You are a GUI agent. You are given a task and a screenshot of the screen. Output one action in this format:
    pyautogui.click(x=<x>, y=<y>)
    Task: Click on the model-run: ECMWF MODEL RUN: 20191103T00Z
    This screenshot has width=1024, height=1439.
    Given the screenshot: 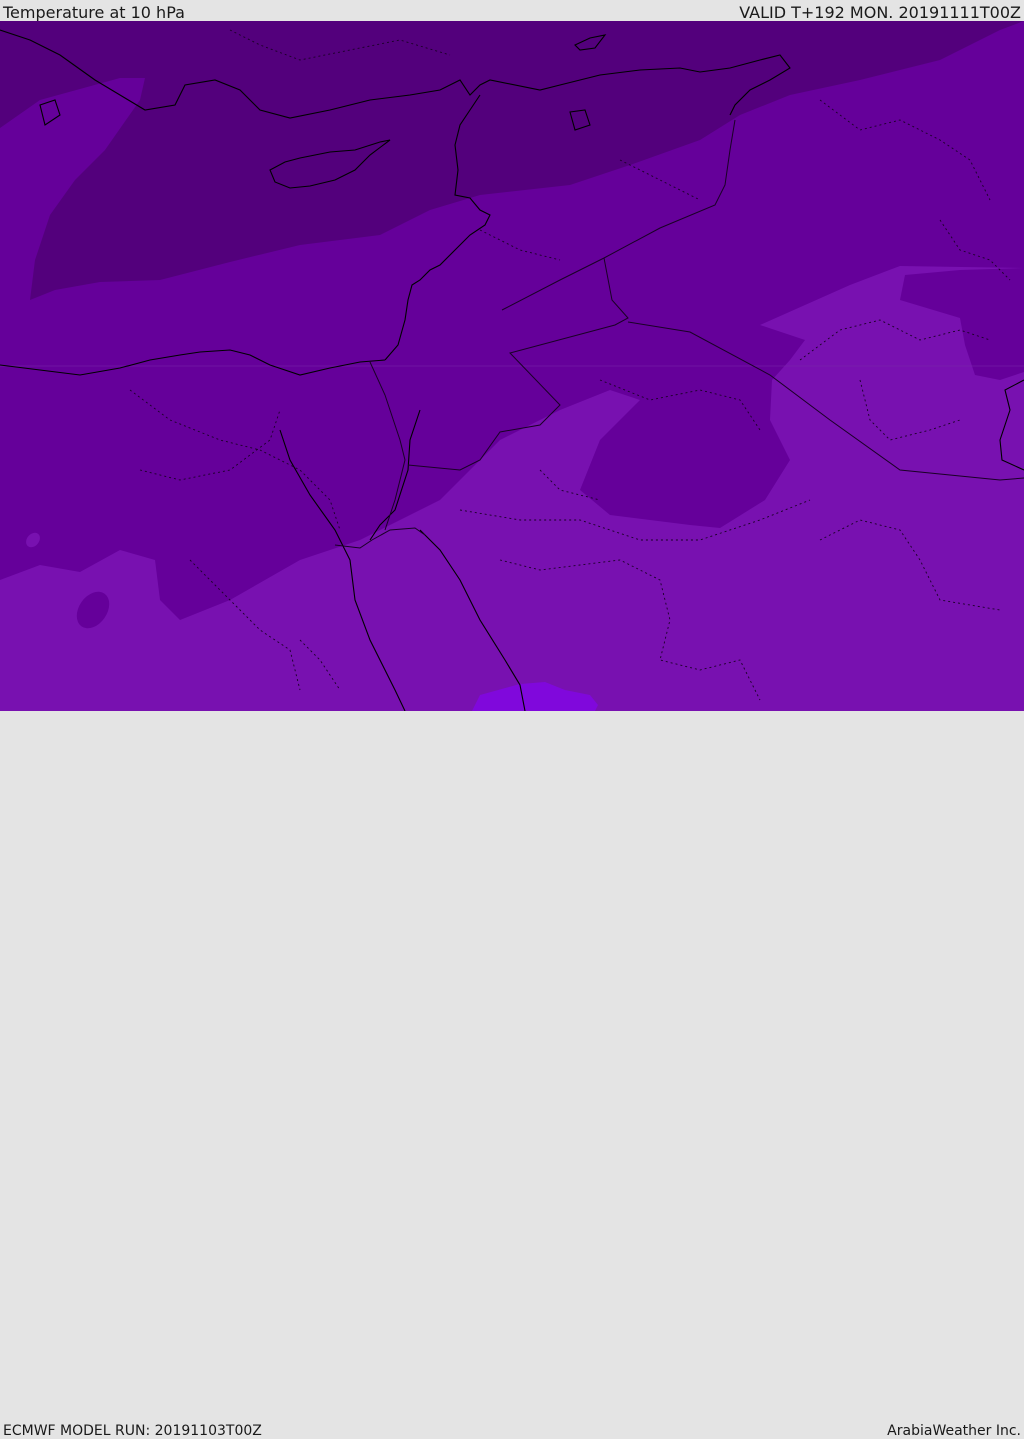 What is the action you would take?
    pyautogui.click(x=132, y=1431)
    